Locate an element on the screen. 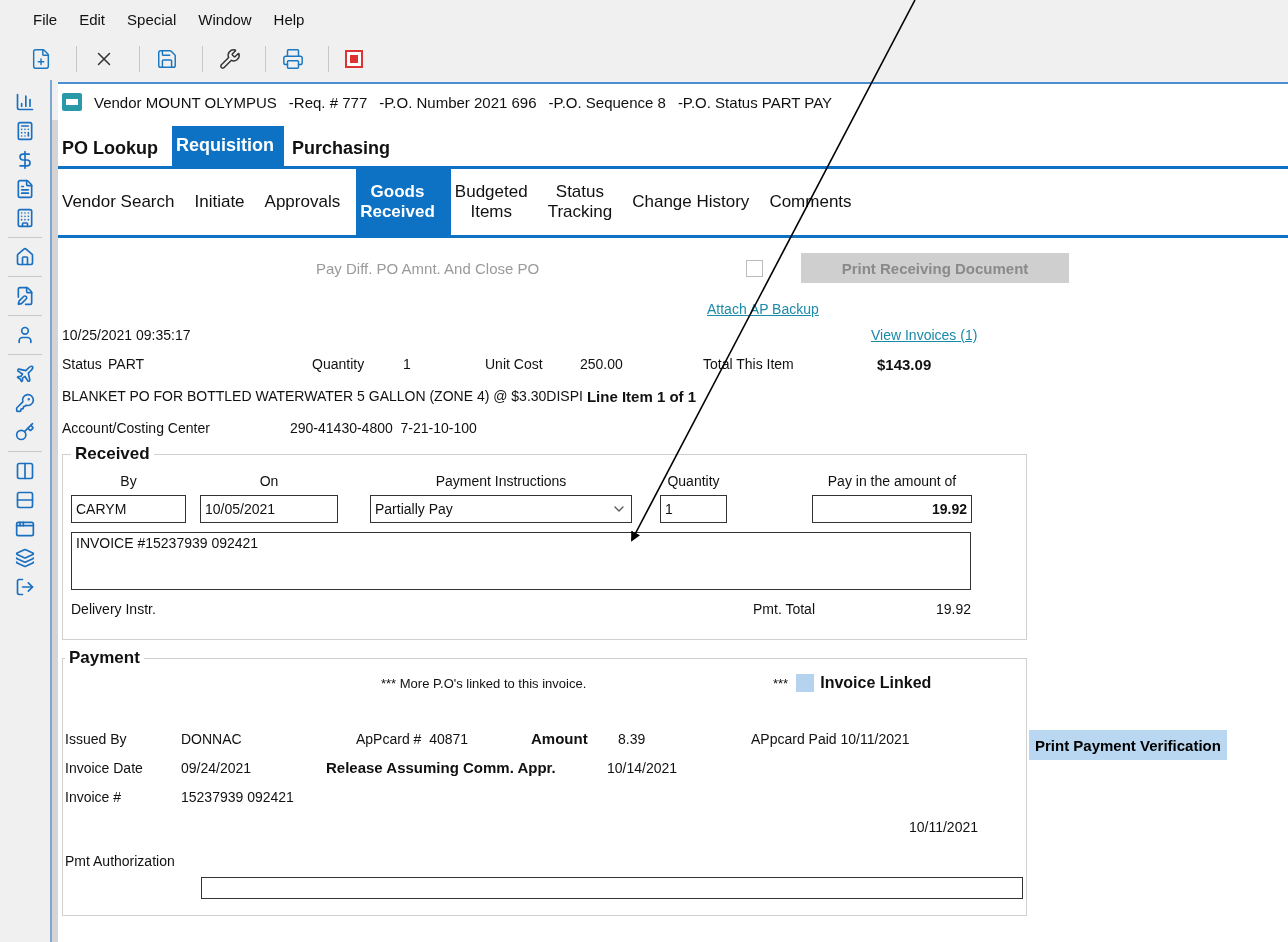 Image resolution: width=1288 pixels, height=942 pixels. tab: Requisition is located at coordinates (228, 146).